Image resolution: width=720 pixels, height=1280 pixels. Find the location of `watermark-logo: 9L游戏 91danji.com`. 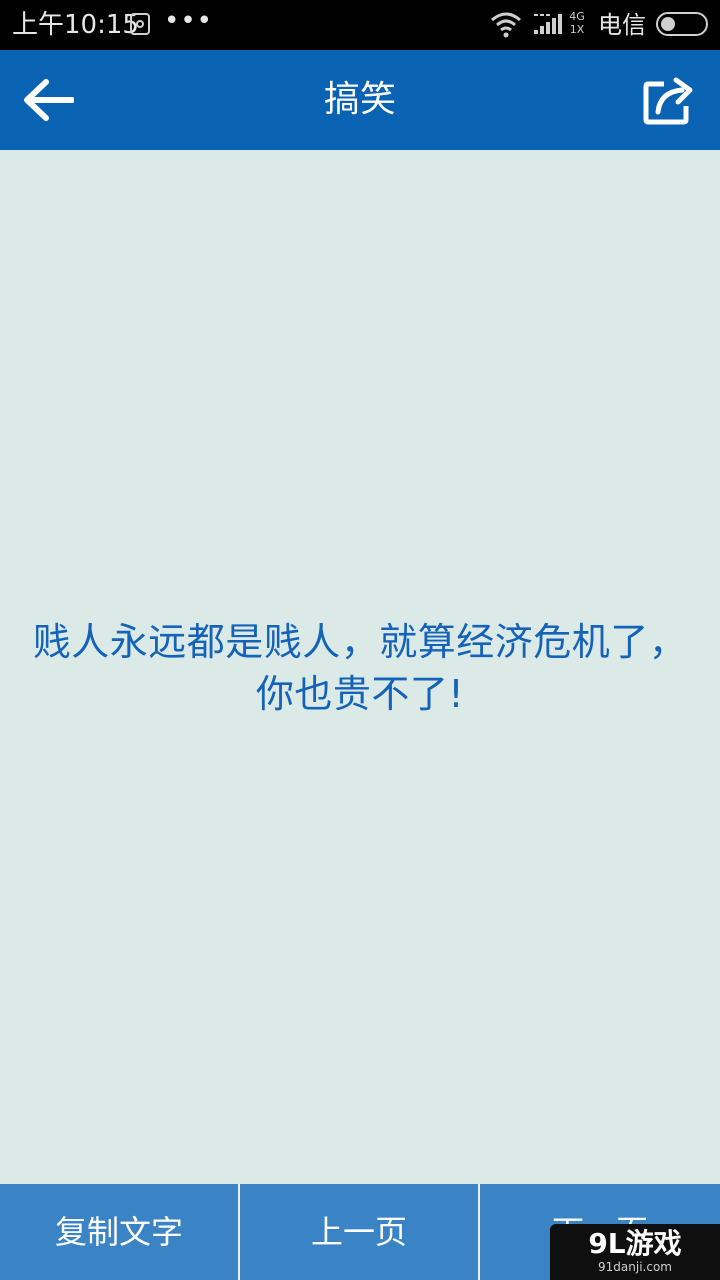

watermark-logo: 9L游戏 91danji.com is located at coordinates (635, 1252).